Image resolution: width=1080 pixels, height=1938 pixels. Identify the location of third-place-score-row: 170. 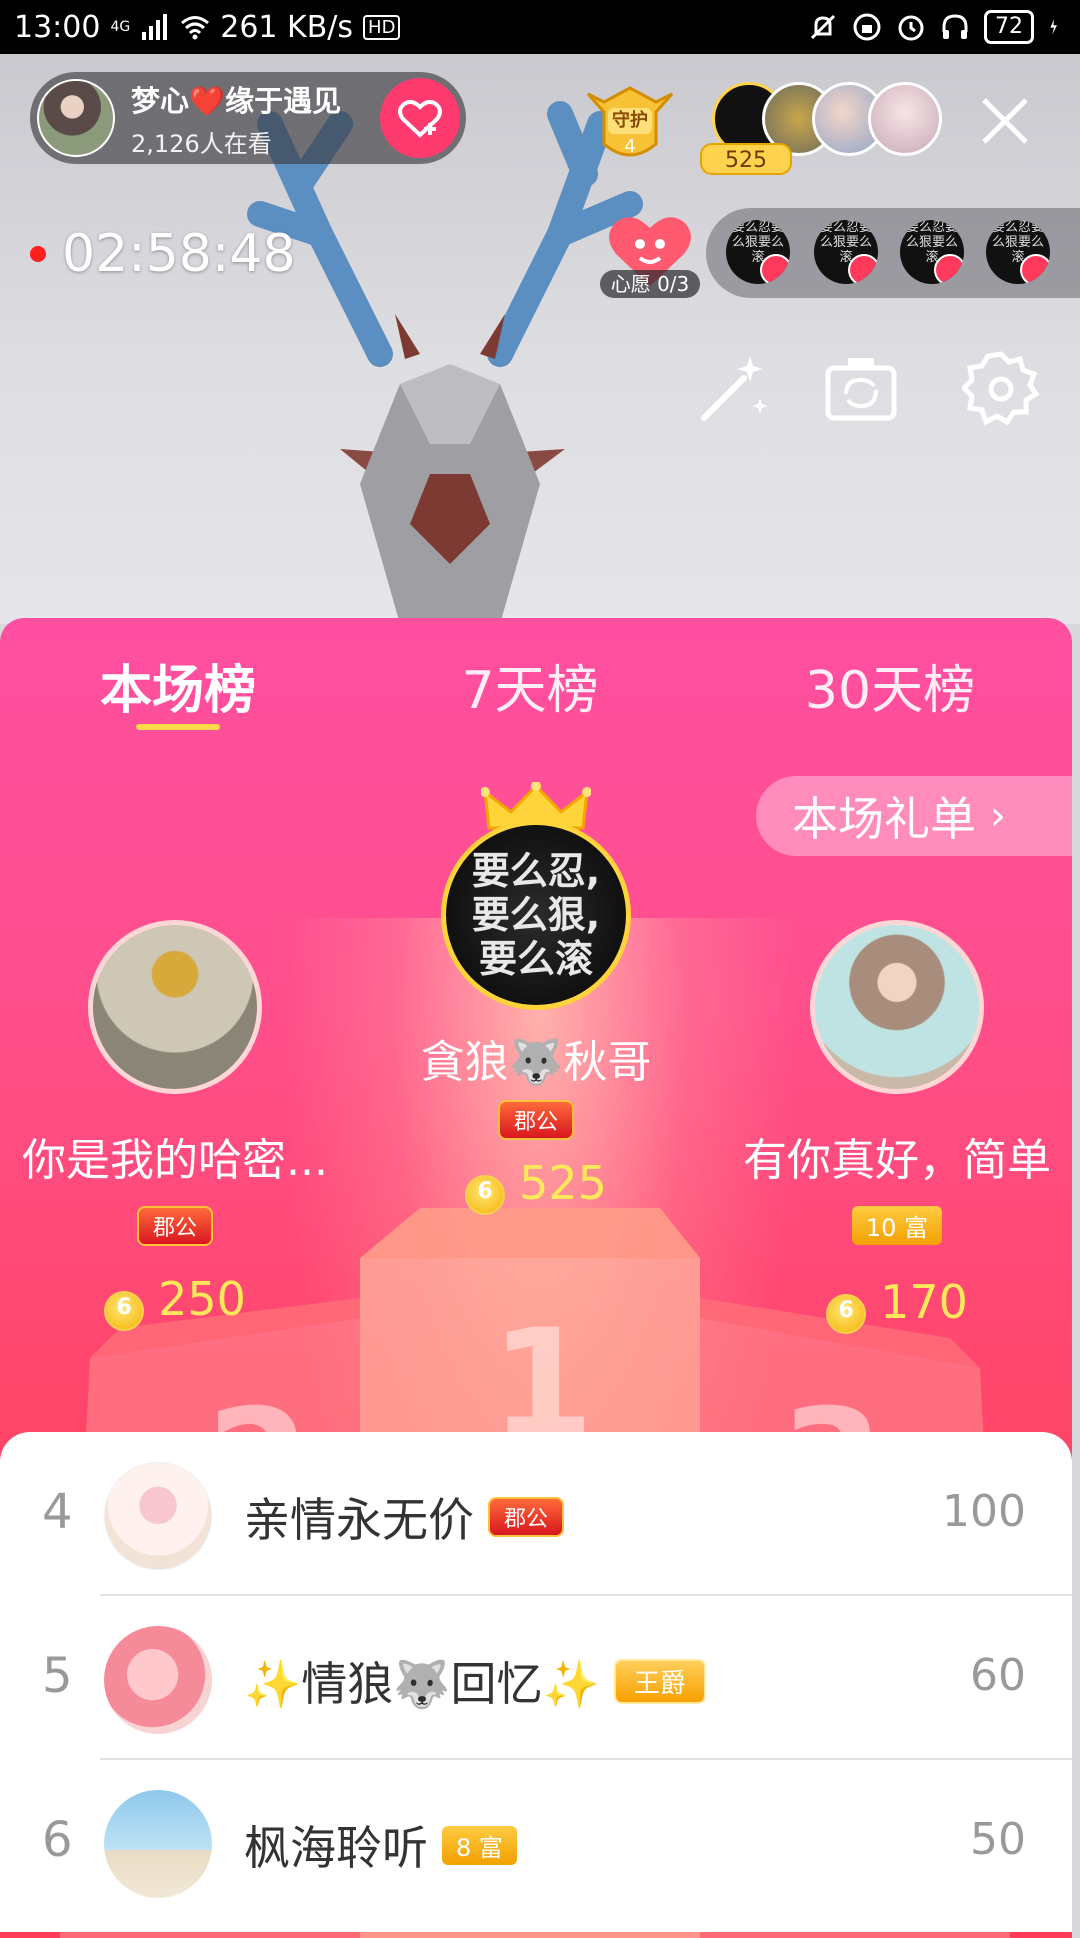
(897, 1304).